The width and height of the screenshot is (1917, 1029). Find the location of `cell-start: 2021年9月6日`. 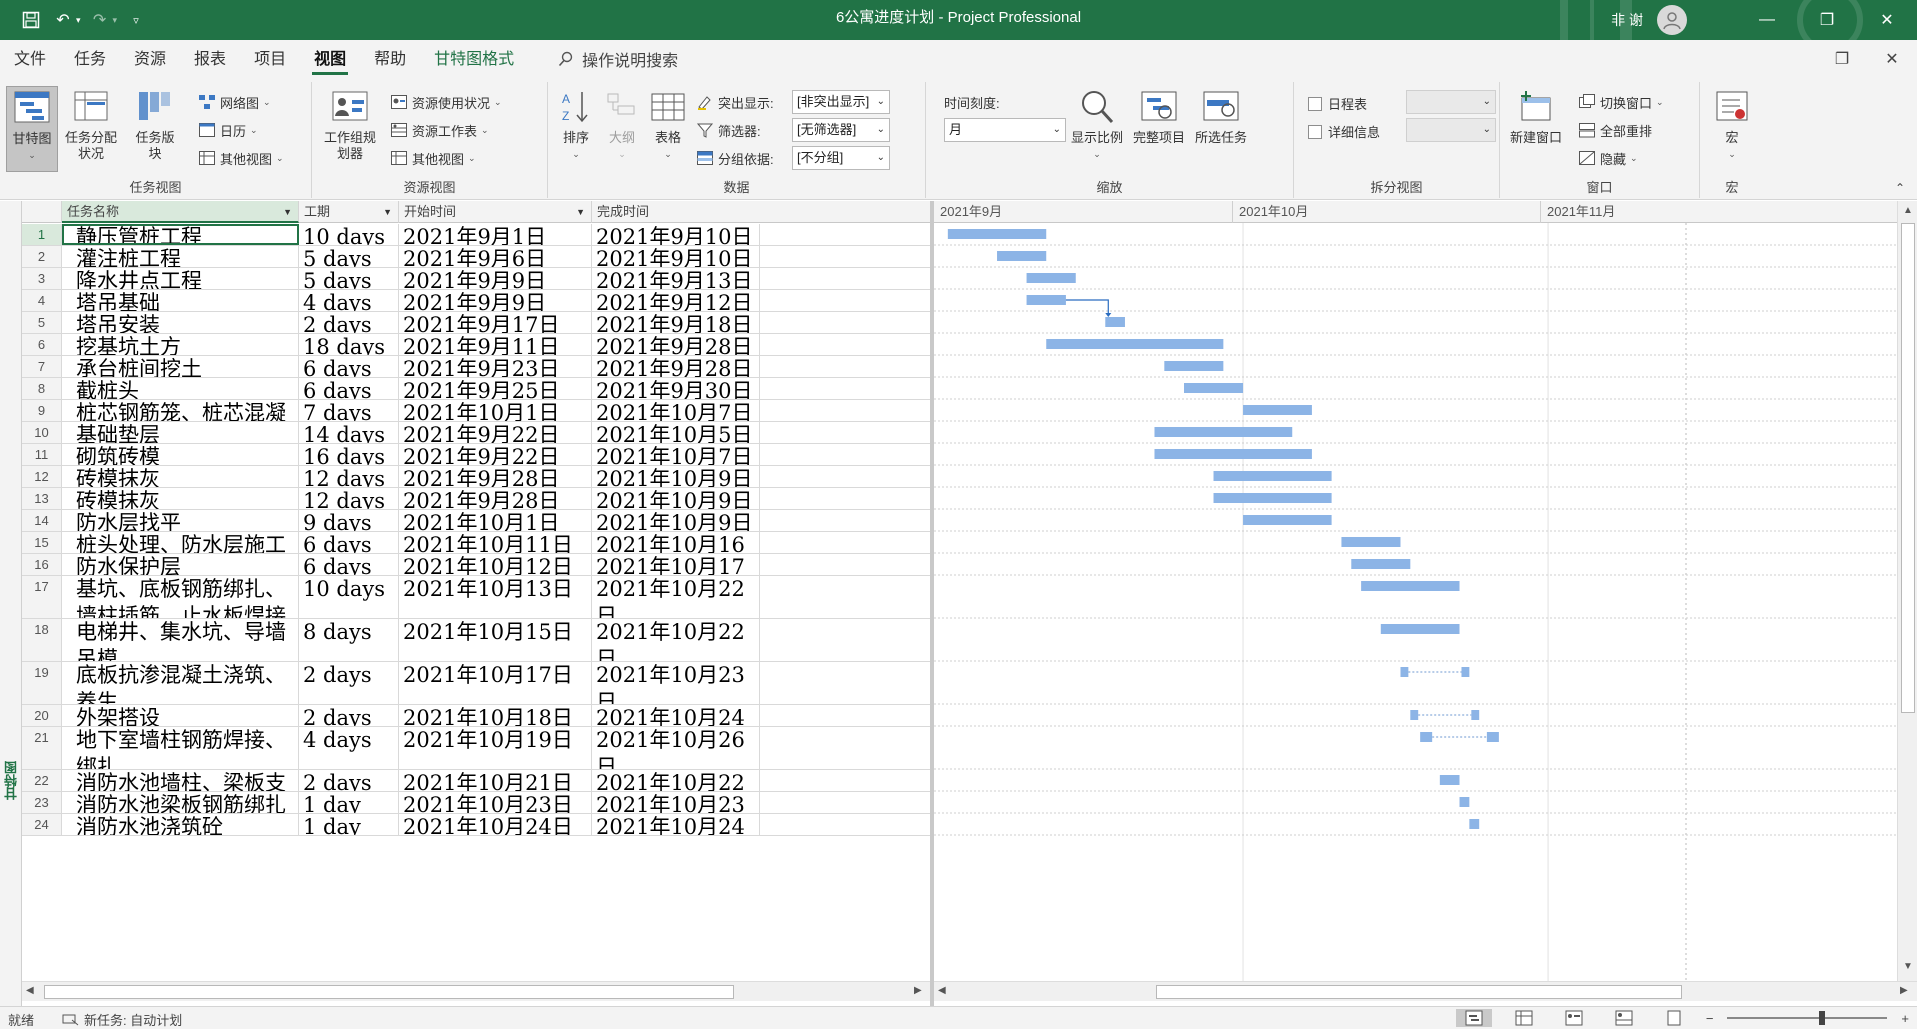

cell-start: 2021年9月6日 is located at coordinates (495, 256).